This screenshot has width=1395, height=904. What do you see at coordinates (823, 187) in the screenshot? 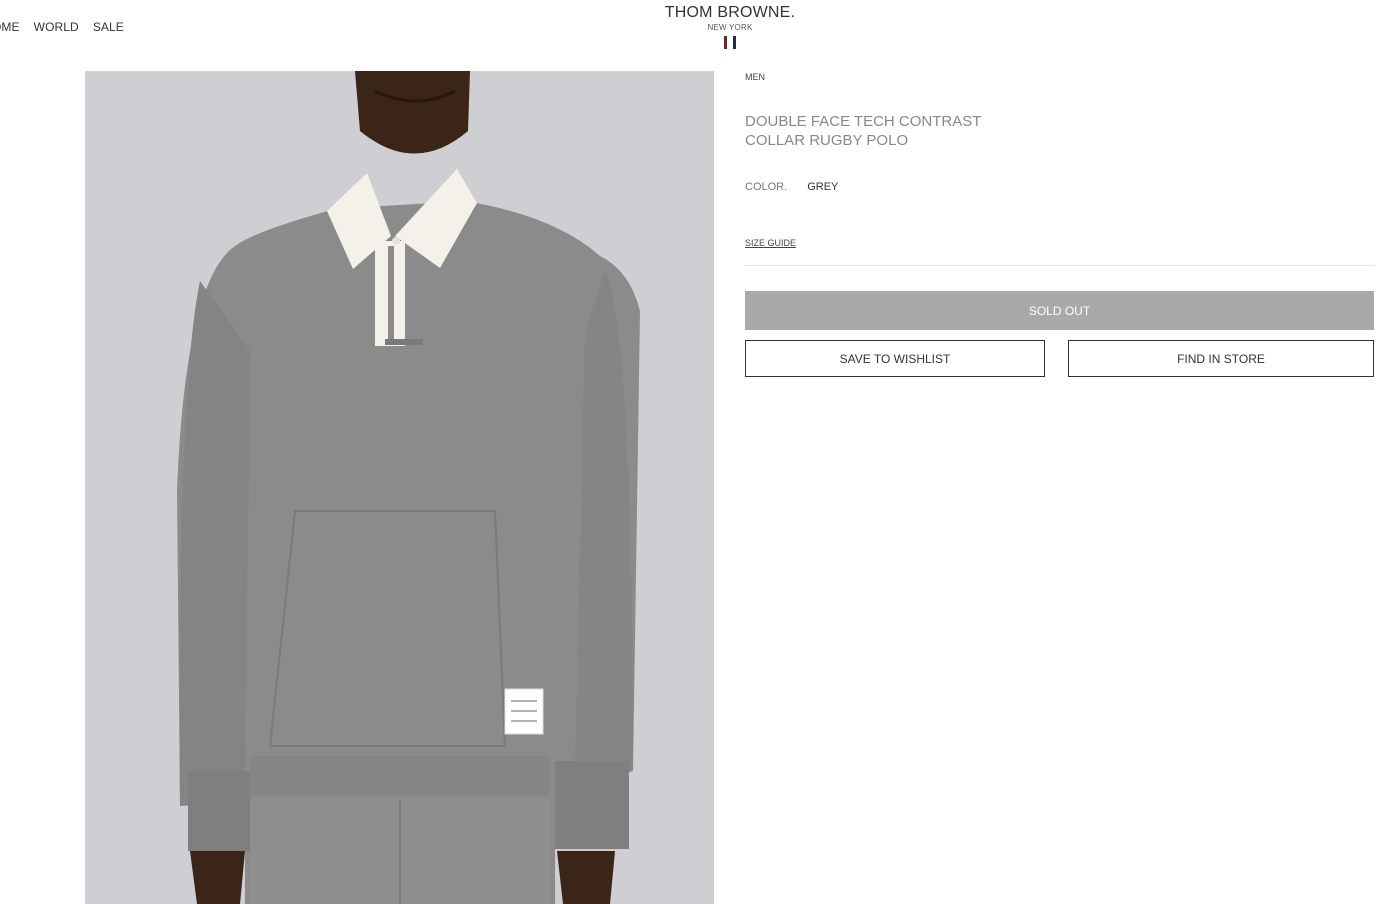
I see `color-value: GREY` at bounding box center [823, 187].